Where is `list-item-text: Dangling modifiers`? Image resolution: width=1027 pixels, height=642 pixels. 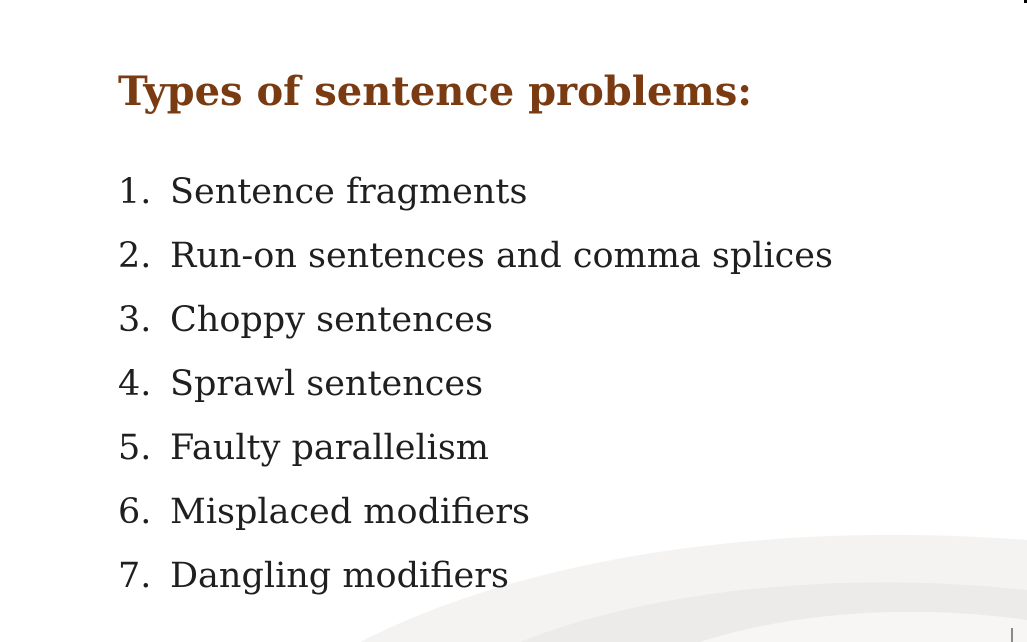 list-item-text: Dangling modifiers is located at coordinates (339, 576).